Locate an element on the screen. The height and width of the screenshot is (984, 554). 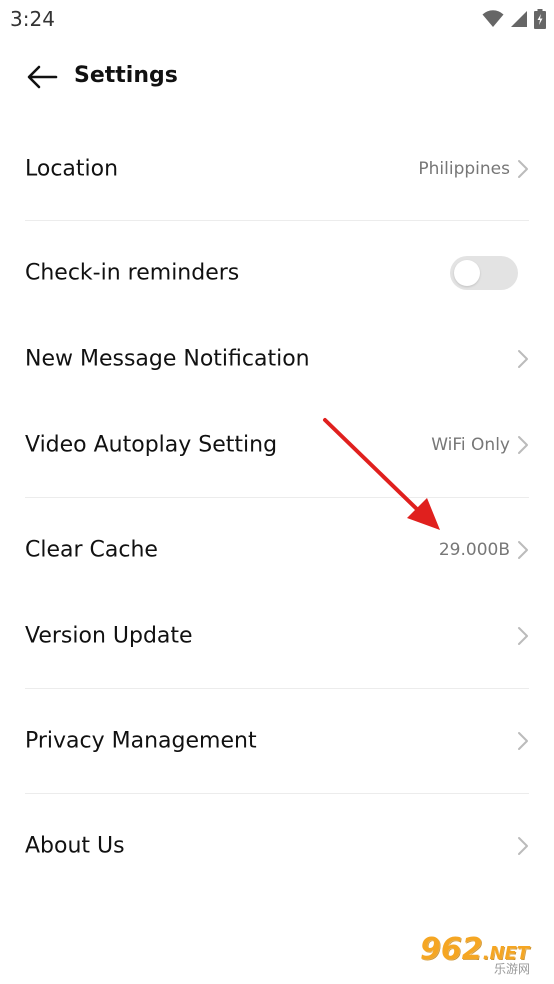
status-bar: 3:24 is located at coordinates (277, 20).